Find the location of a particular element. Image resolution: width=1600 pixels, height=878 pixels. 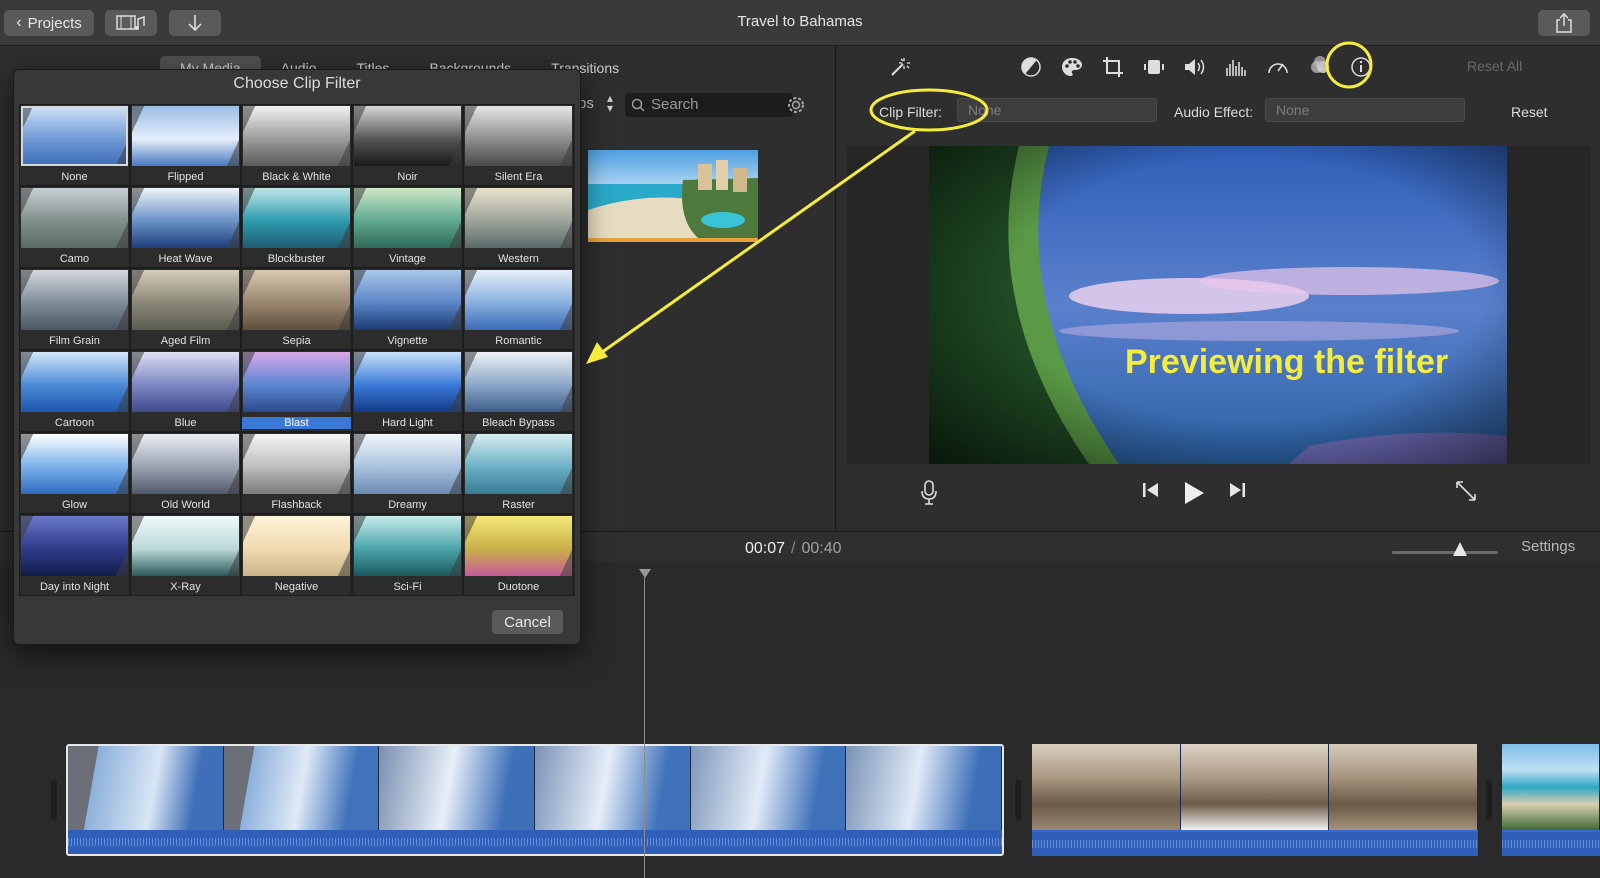

search-icon is located at coordinates (638, 105).